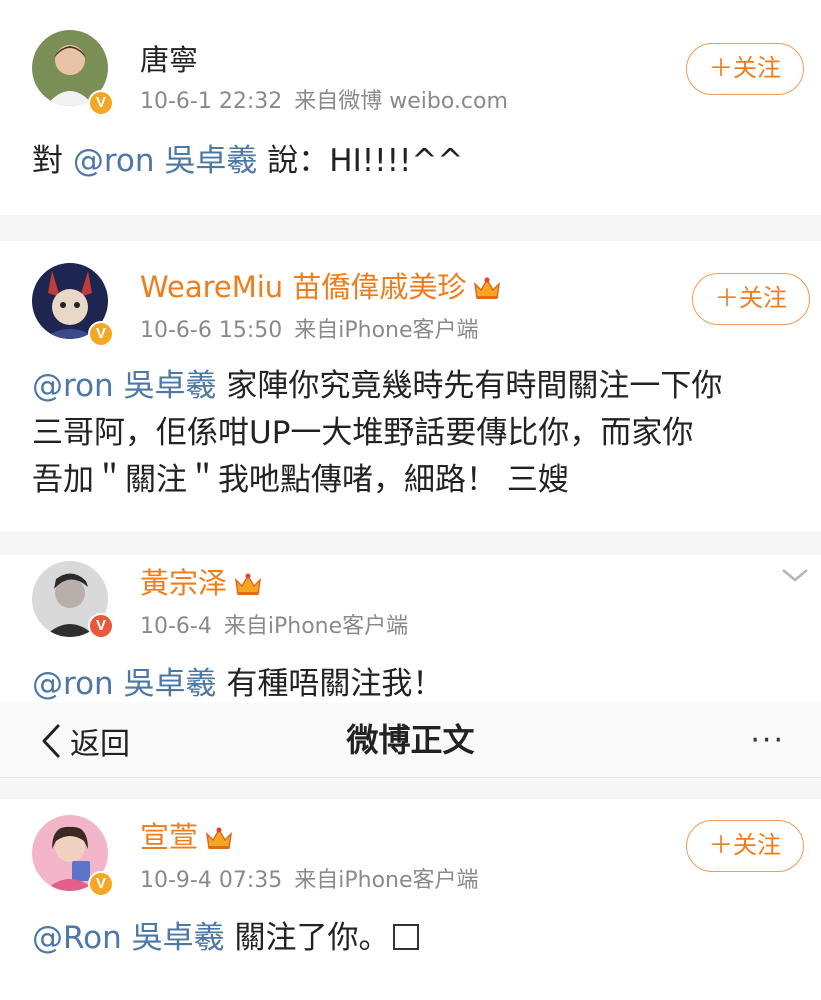 The width and height of the screenshot is (821, 1000). I want to click on page-title: 微博正文, so click(410, 740).